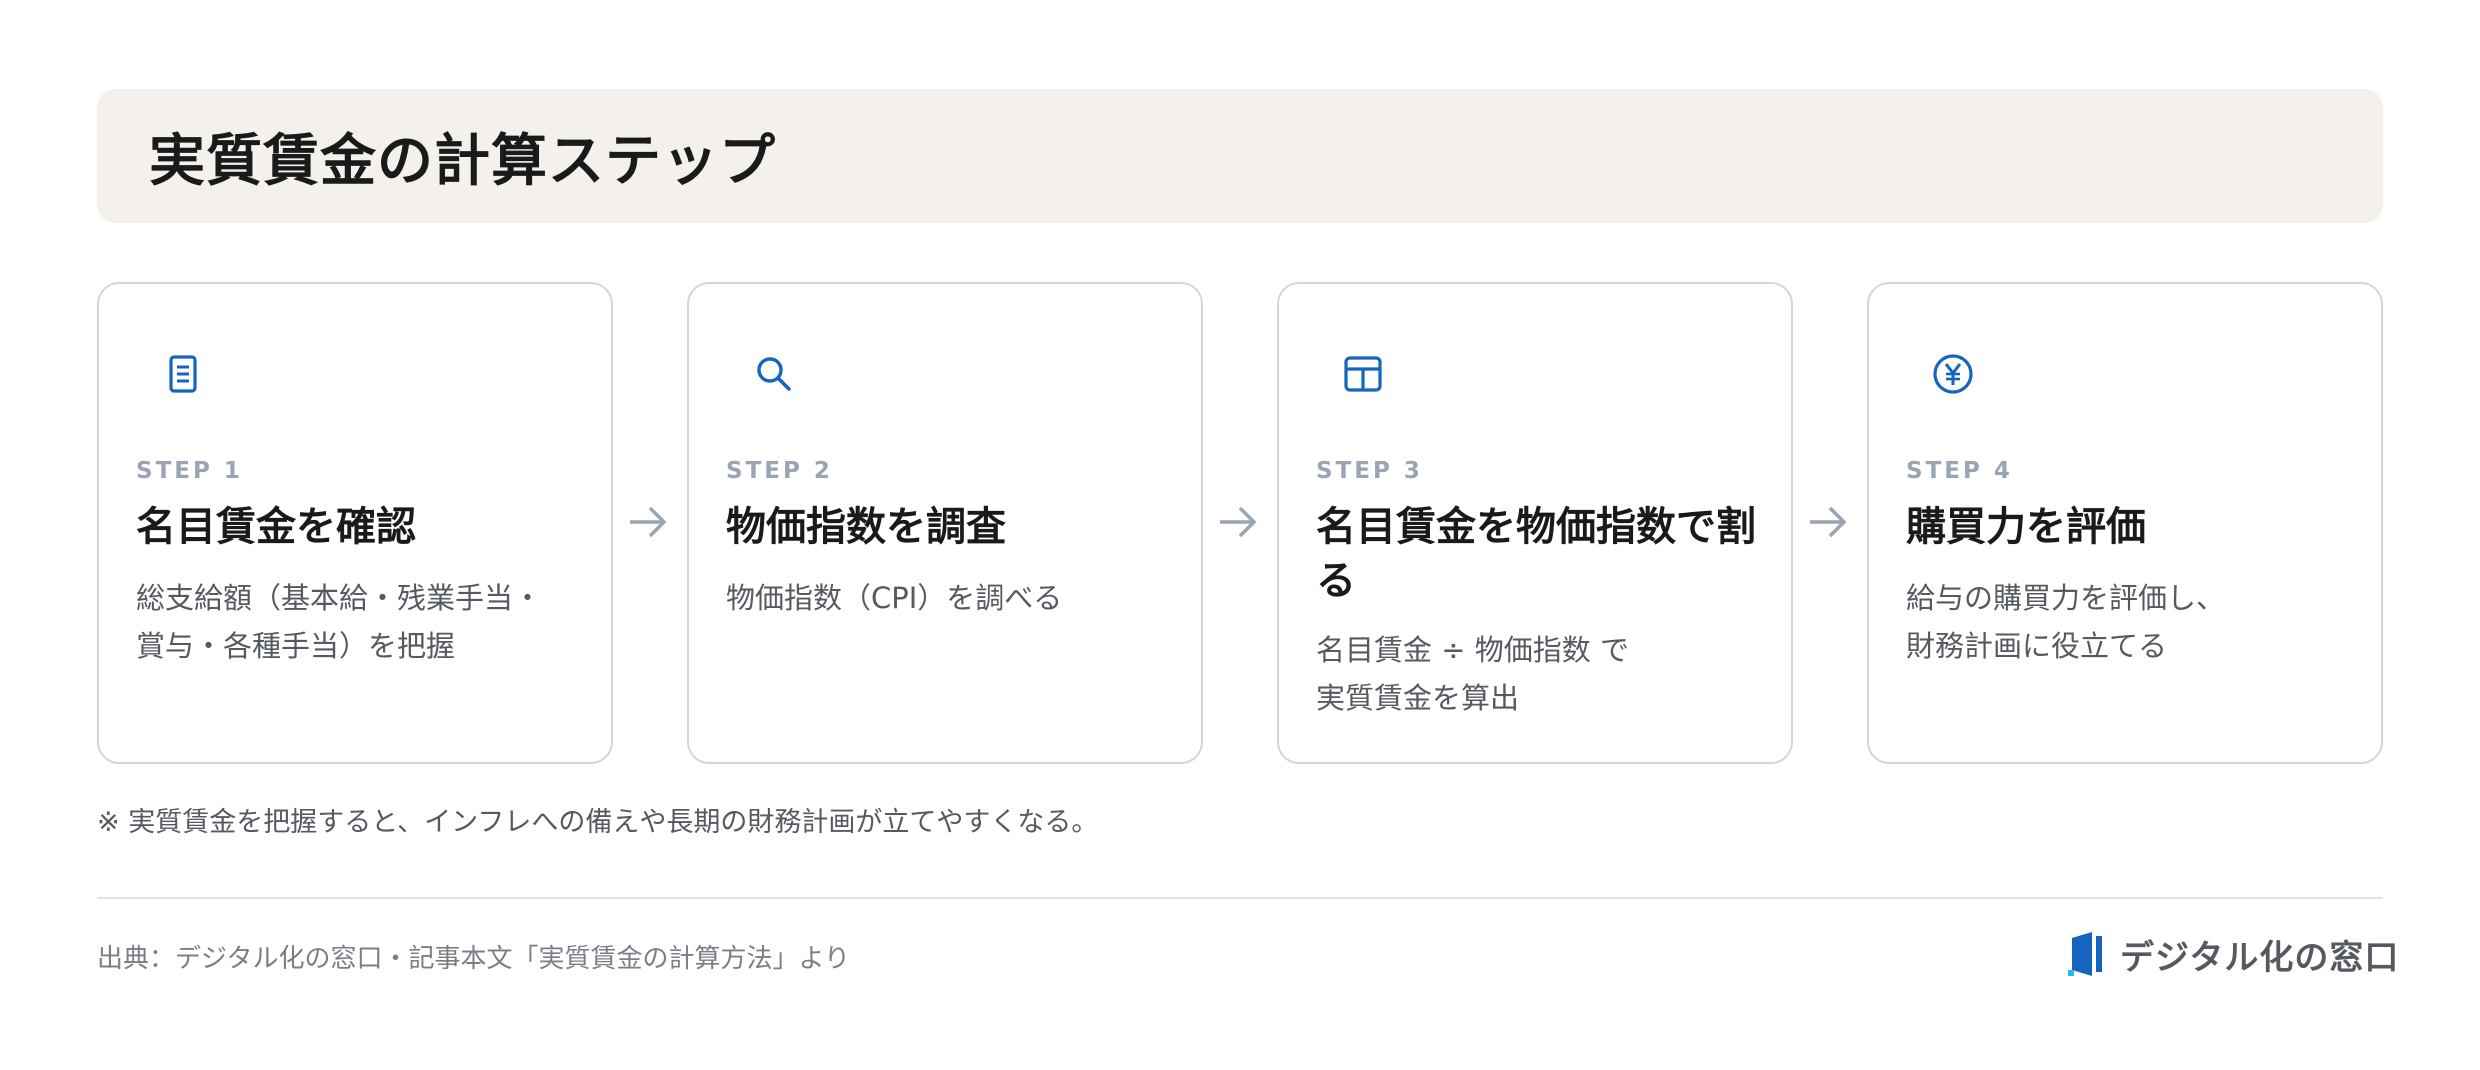  Describe the element at coordinates (1240, 898) in the screenshot. I see `divider` at that location.